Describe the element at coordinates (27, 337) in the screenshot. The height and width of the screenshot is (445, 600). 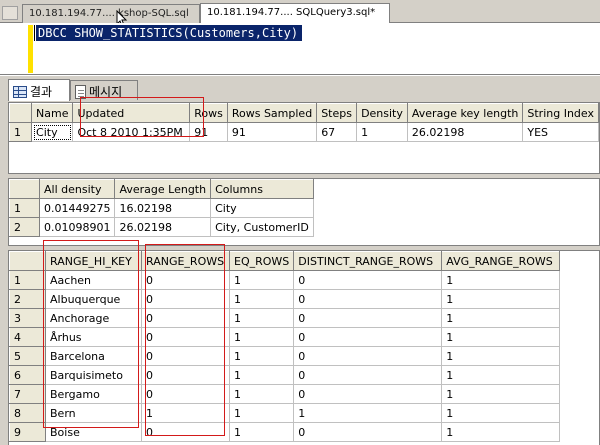
I see `row-number: 4` at that location.